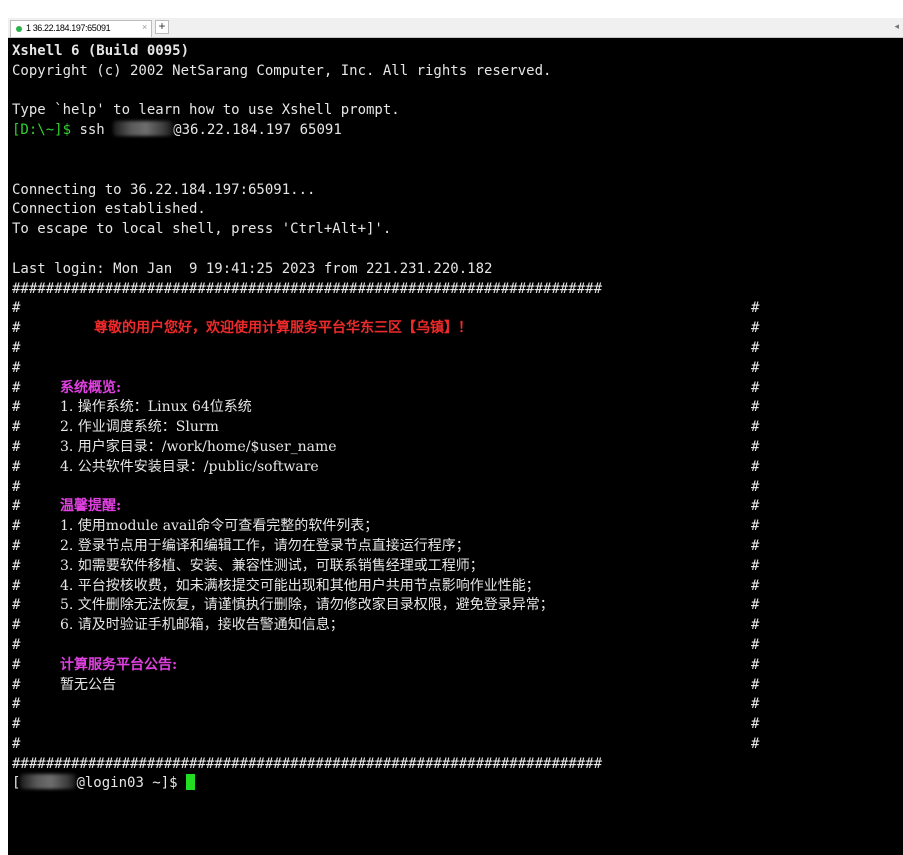 The image size is (903, 855). Describe the element at coordinates (457, 686) in the screenshot. I see `motd-row: # 暂无公告 #` at that location.